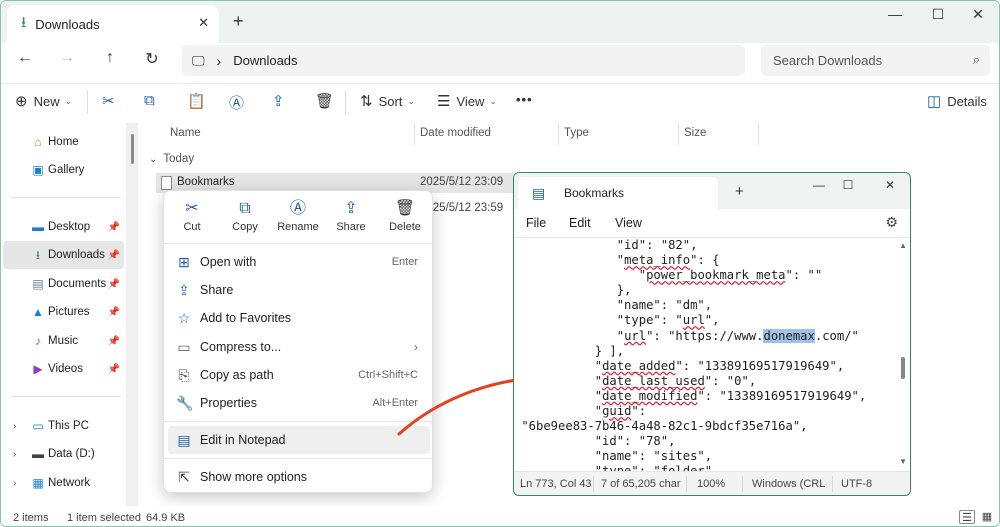 Image resolution: width=1000 pixels, height=527 pixels. What do you see at coordinates (576, 138) in the screenshot?
I see `column-header-type: Type` at bounding box center [576, 138].